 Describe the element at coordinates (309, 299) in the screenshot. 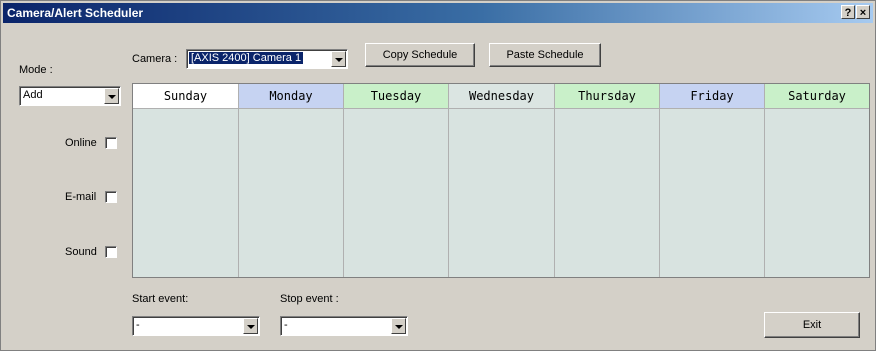

I see `stop-event-label: Stop event :` at that location.